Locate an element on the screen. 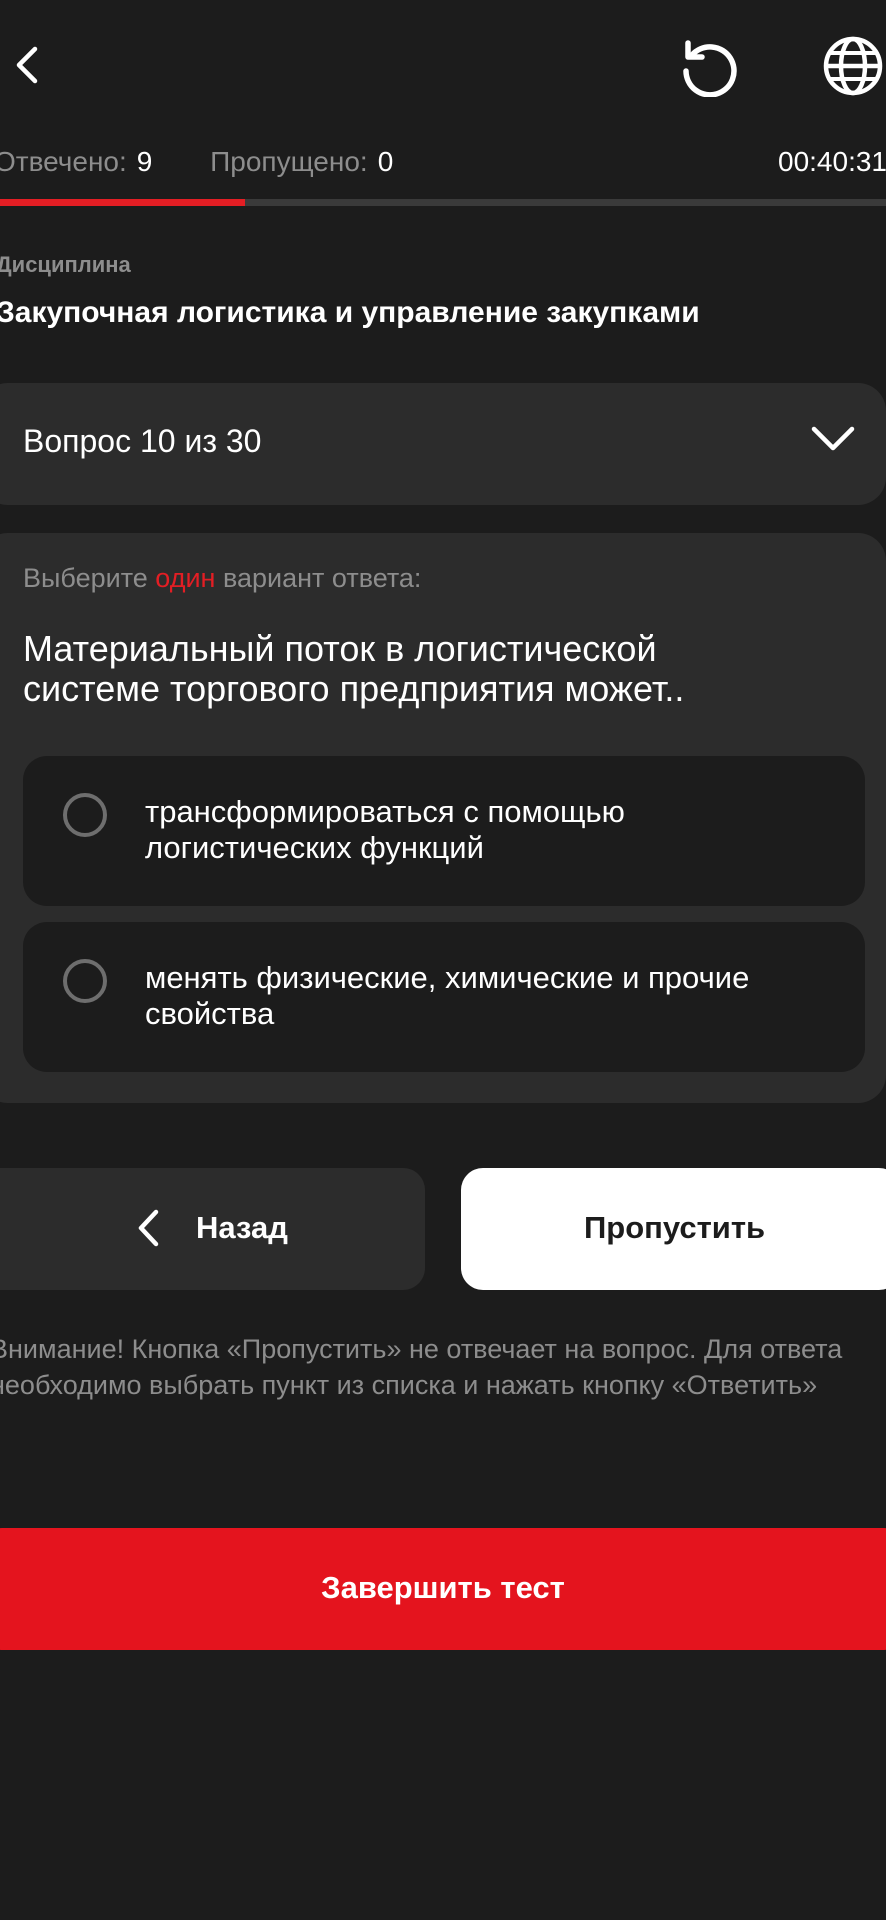  globe-icon is located at coordinates (853, 66).